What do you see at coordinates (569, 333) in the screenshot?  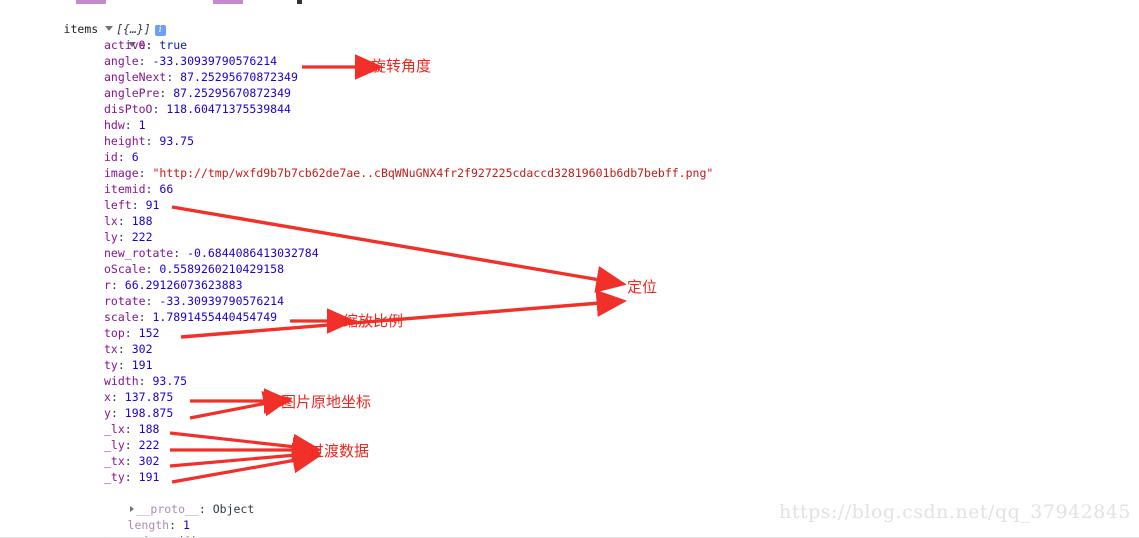 I see `property-row: top: 152` at bounding box center [569, 333].